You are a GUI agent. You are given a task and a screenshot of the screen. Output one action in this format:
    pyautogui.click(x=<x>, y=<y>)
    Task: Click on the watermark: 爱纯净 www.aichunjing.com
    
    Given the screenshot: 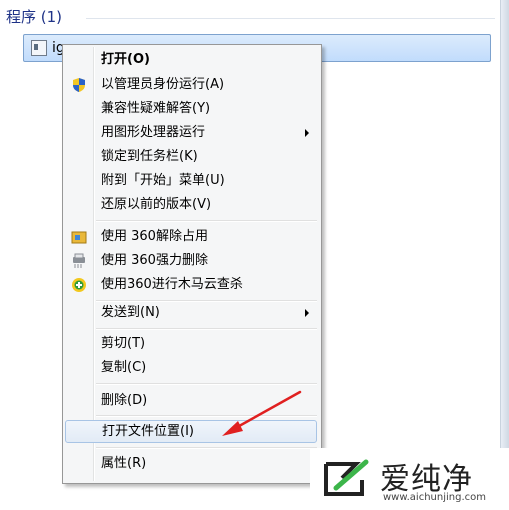 What is the action you would take?
    pyautogui.click(x=409, y=479)
    